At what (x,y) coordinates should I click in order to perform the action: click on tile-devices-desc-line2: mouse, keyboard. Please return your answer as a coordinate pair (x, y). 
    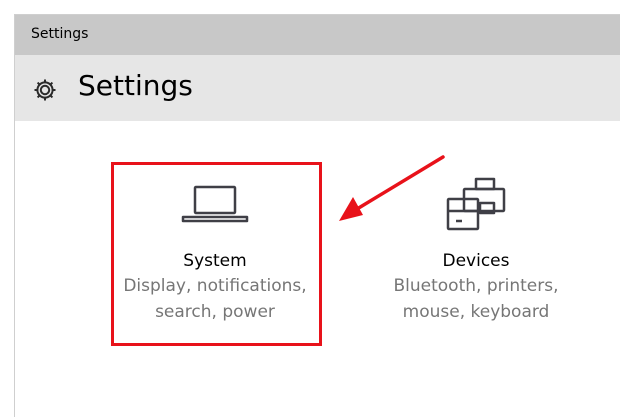
    Looking at the image, I should click on (476, 312).